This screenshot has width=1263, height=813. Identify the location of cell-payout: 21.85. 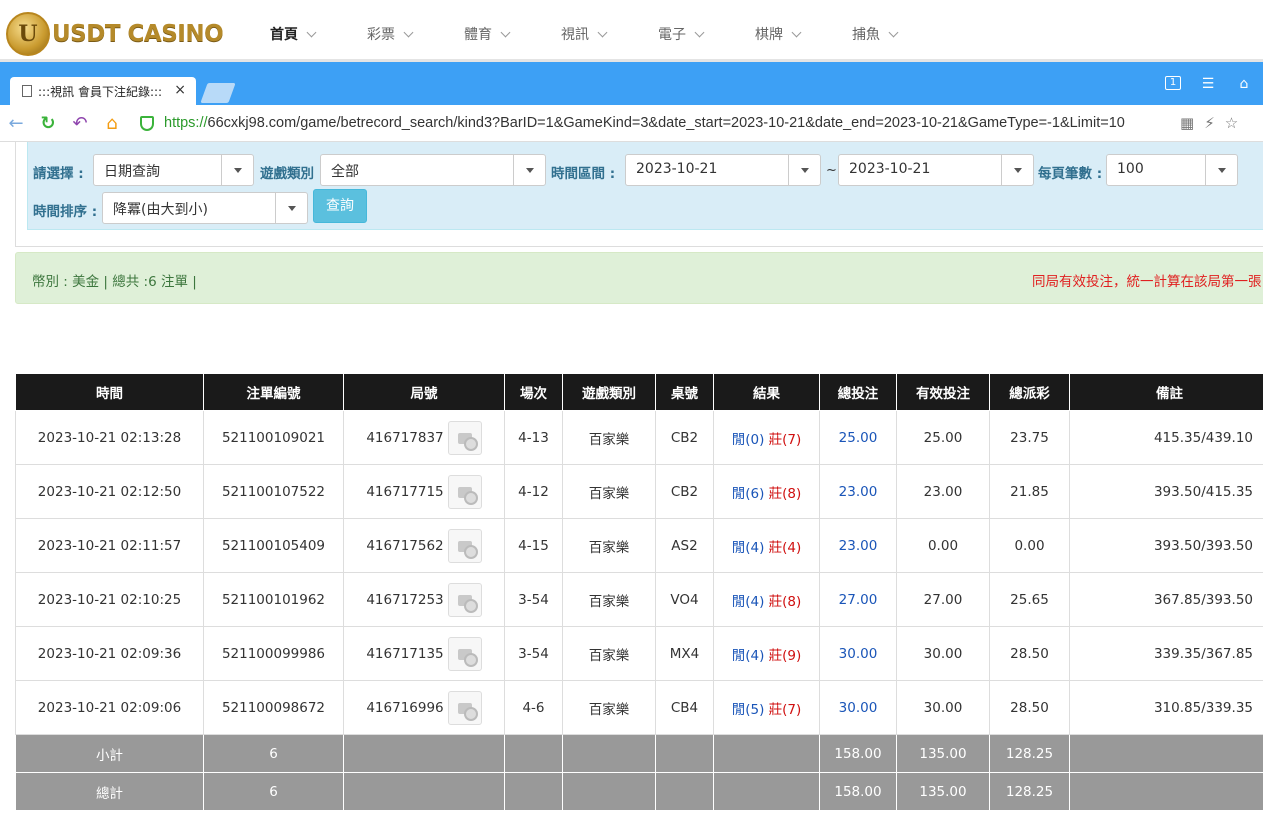
(1029, 491).